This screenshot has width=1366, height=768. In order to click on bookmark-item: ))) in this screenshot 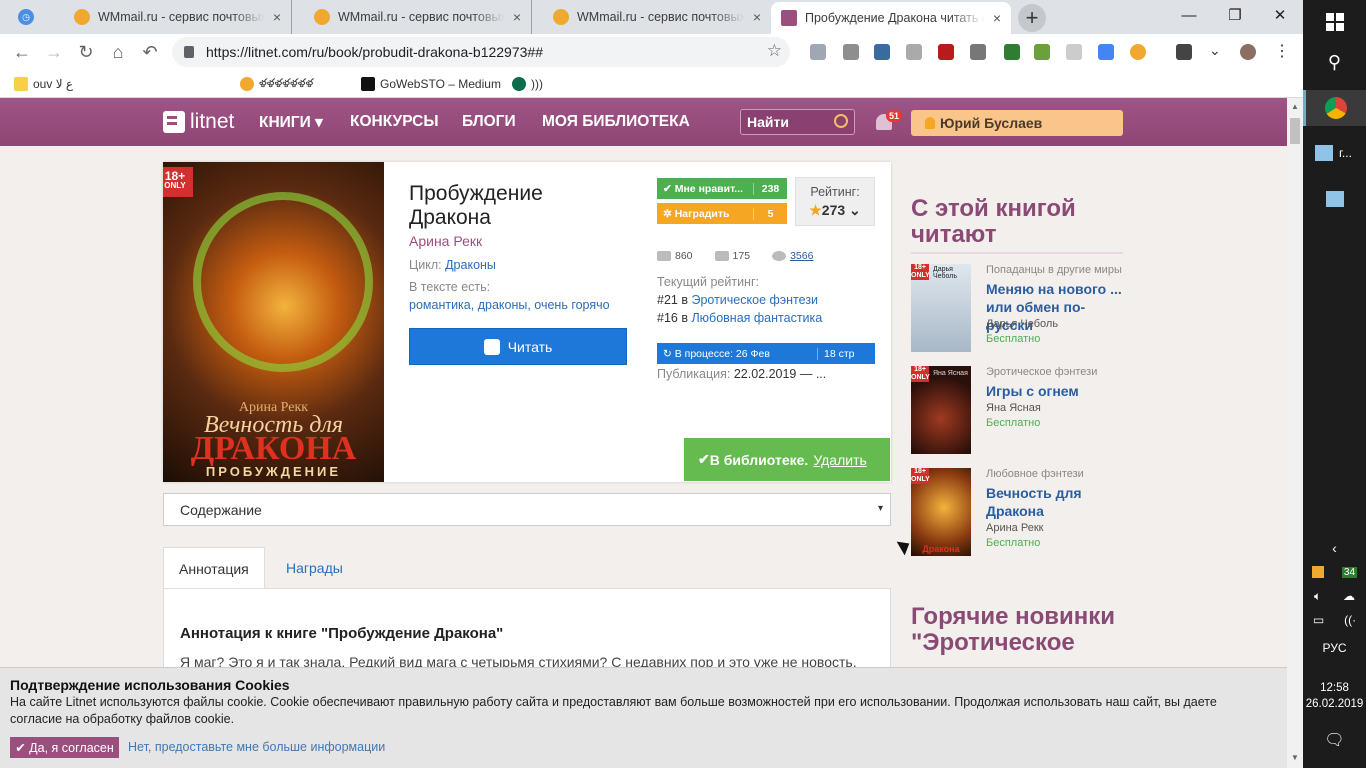, I will do `click(527, 84)`.